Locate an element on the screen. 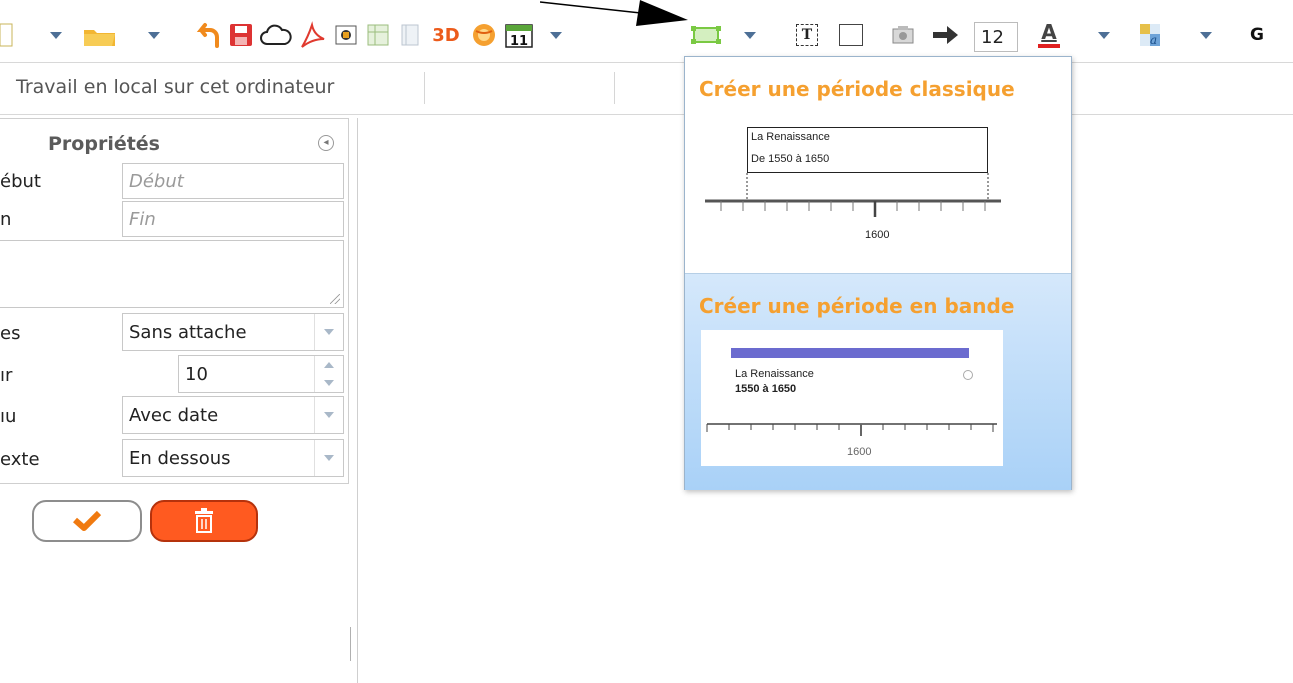 The height and width of the screenshot is (683, 1293). period-dropdown is located at coordinates (750, 35).